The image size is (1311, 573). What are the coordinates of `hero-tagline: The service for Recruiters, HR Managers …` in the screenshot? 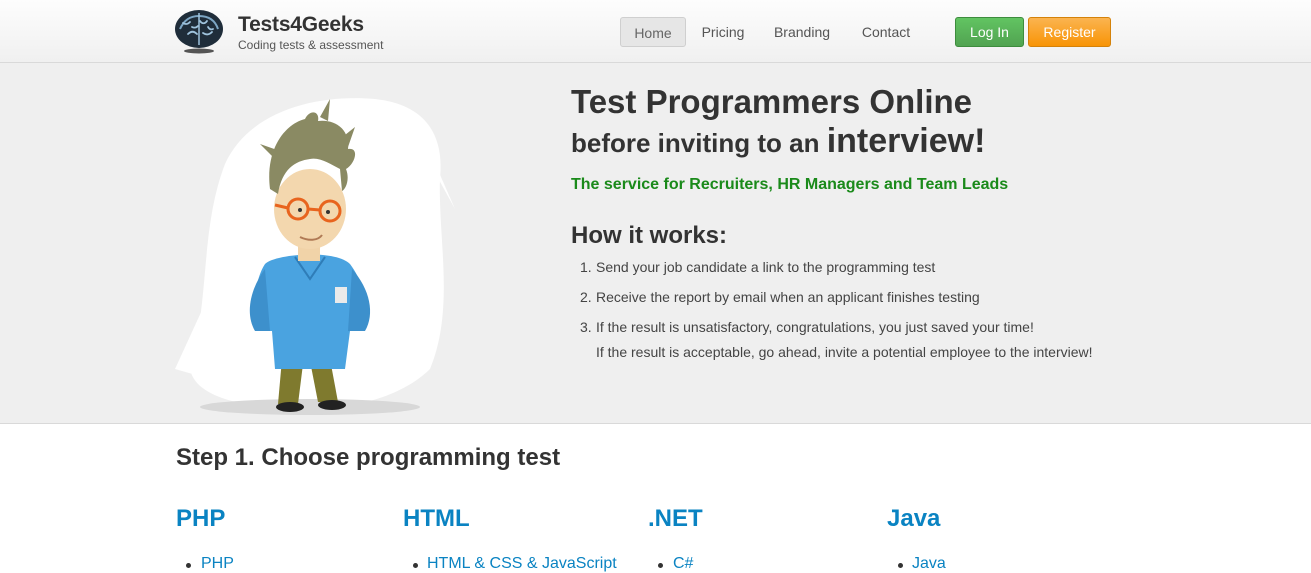 It's located at (790, 184).